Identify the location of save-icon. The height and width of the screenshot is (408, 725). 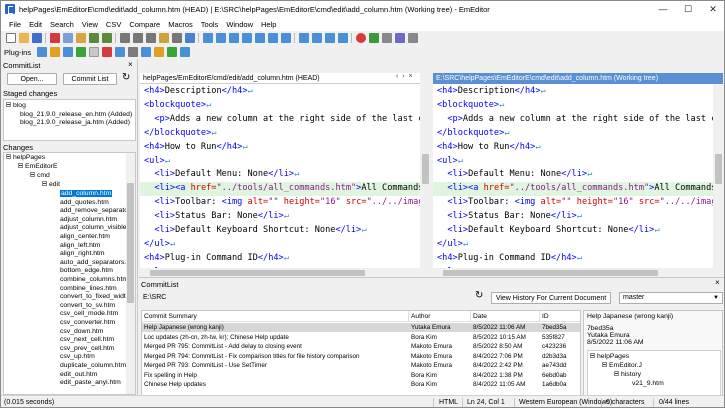
(36, 38).